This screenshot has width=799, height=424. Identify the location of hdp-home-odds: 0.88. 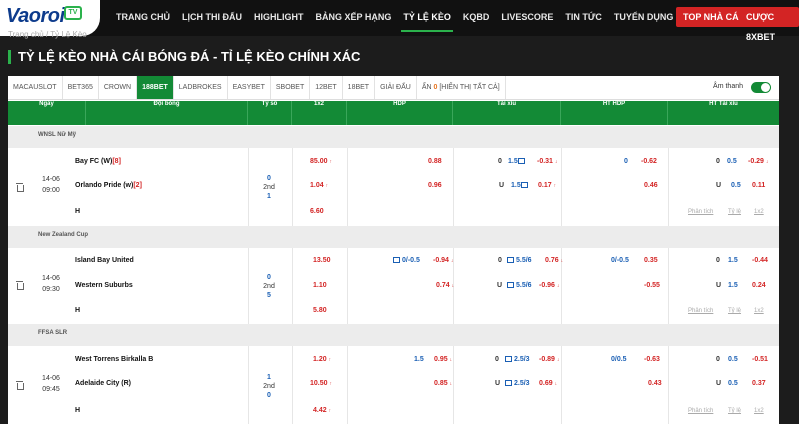
(435, 161).